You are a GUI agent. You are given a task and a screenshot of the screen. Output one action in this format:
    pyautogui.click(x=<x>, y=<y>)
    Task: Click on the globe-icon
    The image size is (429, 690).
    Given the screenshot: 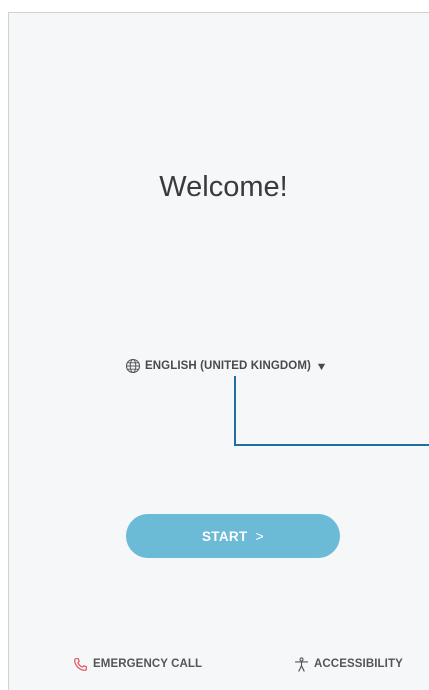 What is the action you would take?
    pyautogui.click(x=133, y=366)
    